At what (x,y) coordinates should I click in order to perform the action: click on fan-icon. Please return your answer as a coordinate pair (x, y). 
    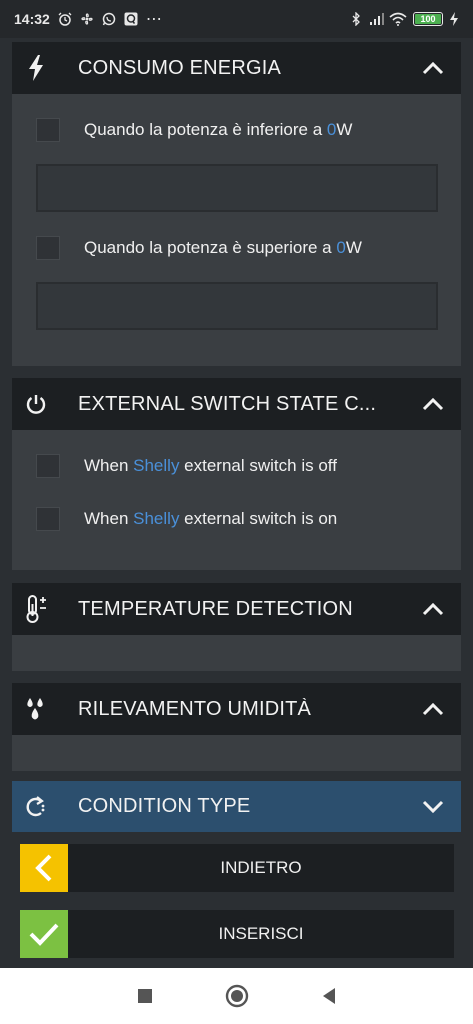
    Looking at the image, I should click on (87, 19).